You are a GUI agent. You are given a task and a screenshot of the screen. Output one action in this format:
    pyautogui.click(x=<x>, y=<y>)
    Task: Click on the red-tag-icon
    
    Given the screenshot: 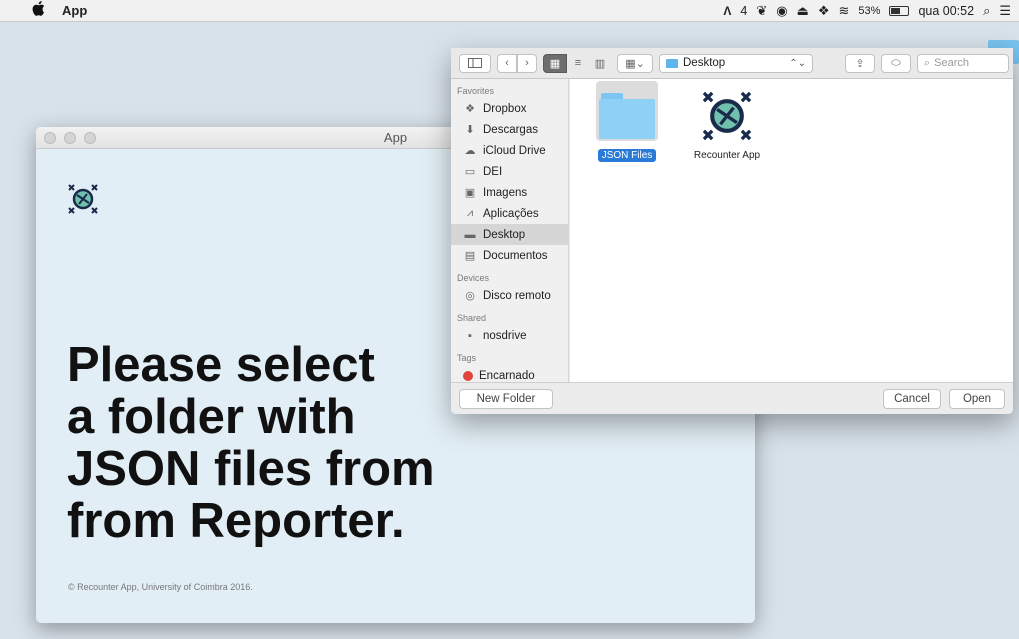 What is the action you would take?
    pyautogui.click(x=468, y=375)
    